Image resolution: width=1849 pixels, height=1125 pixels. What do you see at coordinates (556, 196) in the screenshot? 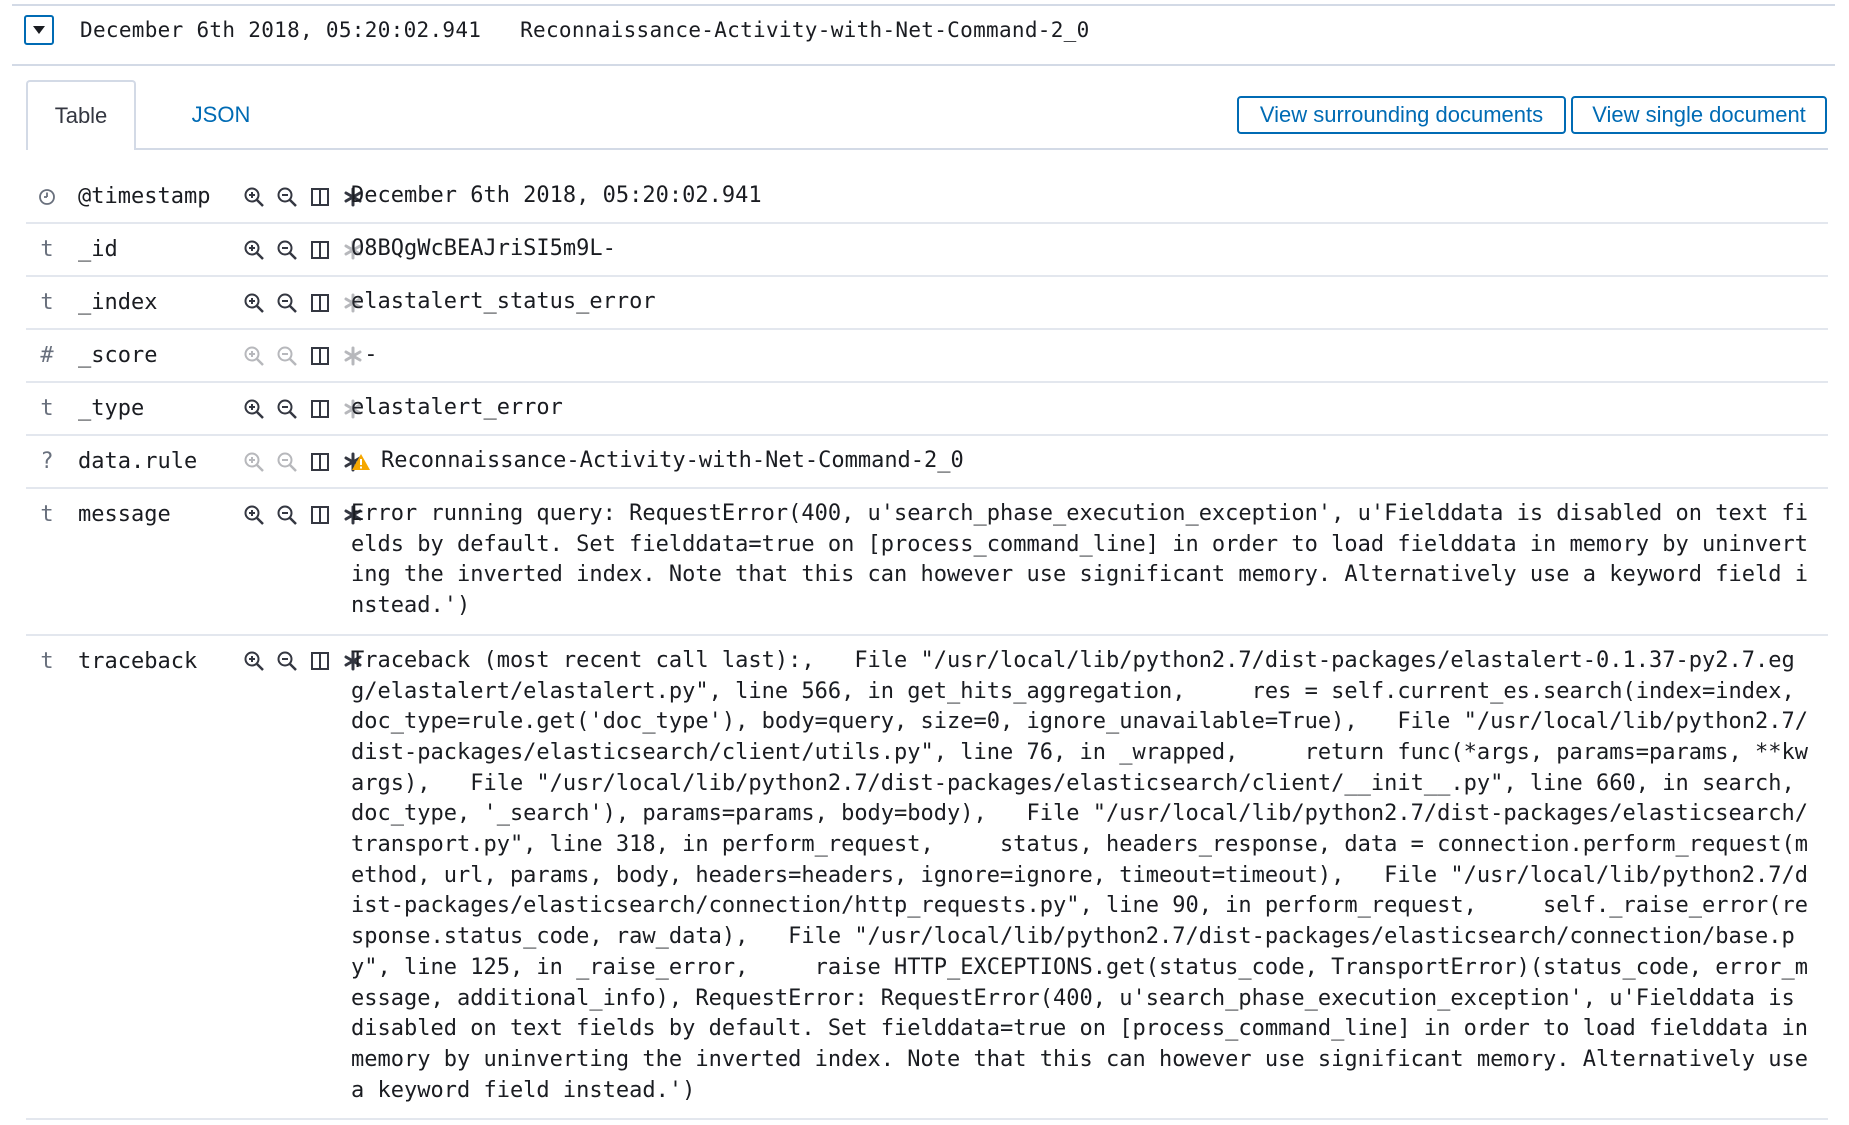
I see `field-value: December 6th 2018, 05:20:02.941` at bounding box center [556, 196].